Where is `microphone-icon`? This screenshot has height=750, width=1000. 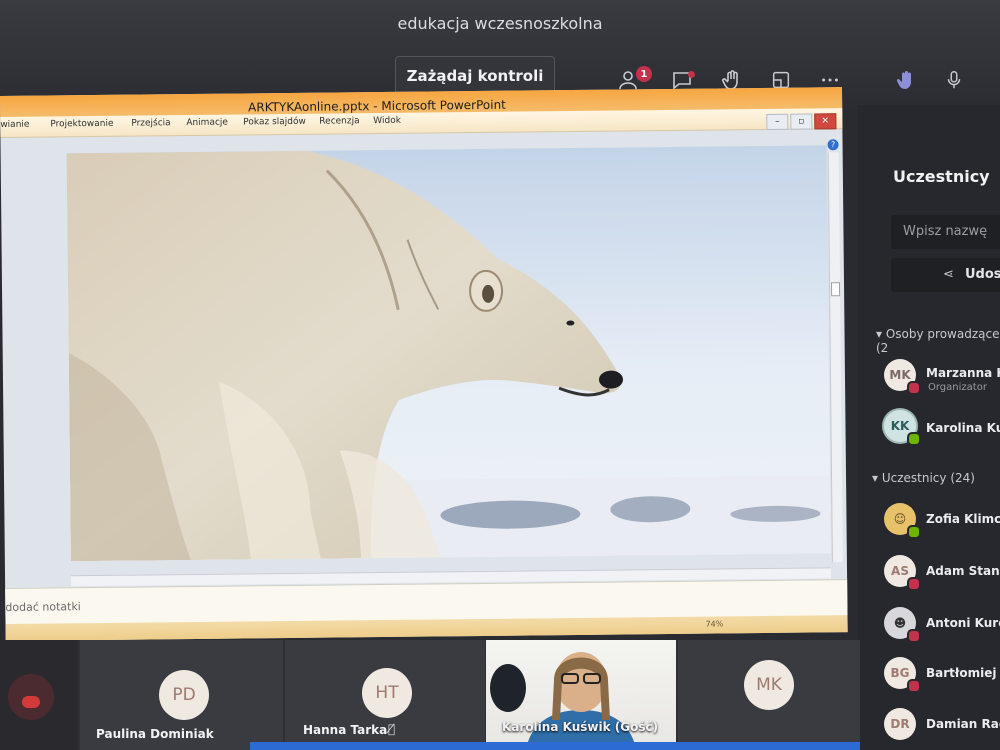
microphone-icon is located at coordinates (954, 80).